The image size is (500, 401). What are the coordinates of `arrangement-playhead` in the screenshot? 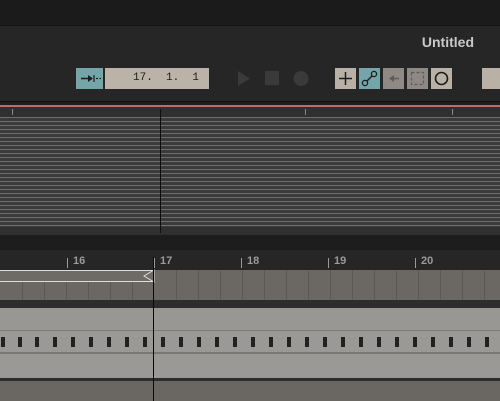 It's located at (153, 329).